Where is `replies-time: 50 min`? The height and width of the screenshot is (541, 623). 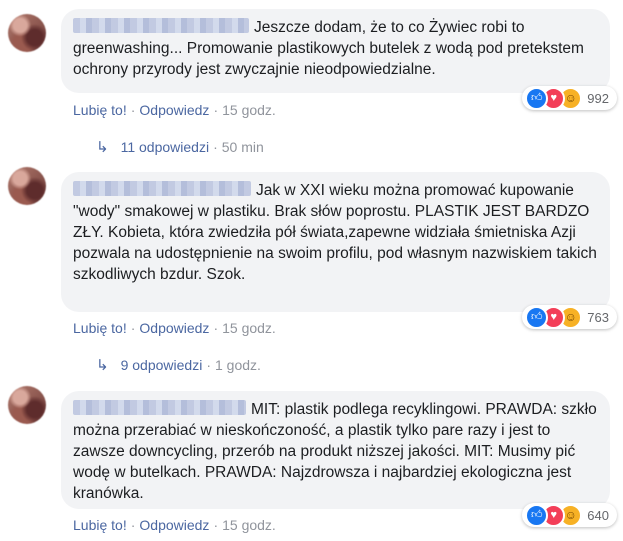
replies-time: 50 min is located at coordinates (242, 147).